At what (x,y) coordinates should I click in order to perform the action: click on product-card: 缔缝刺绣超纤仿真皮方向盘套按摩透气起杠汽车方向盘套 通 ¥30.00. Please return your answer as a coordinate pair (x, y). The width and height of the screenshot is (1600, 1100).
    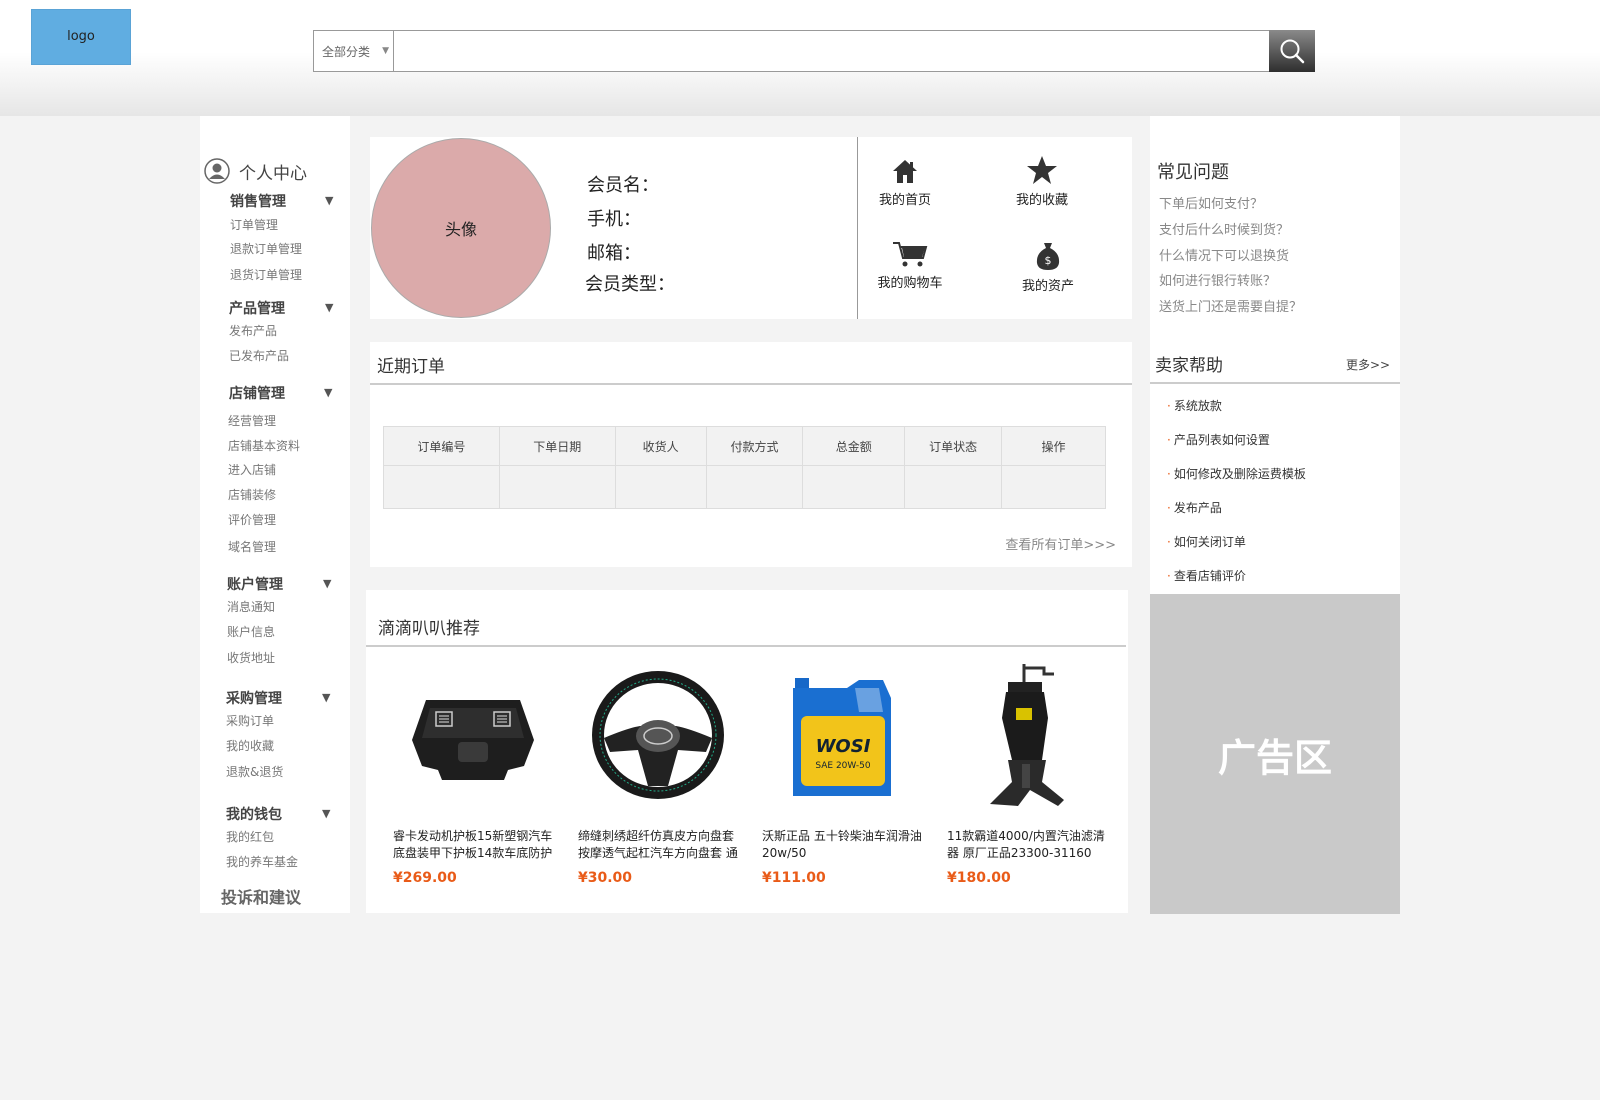
    Looking at the image, I should click on (658, 773).